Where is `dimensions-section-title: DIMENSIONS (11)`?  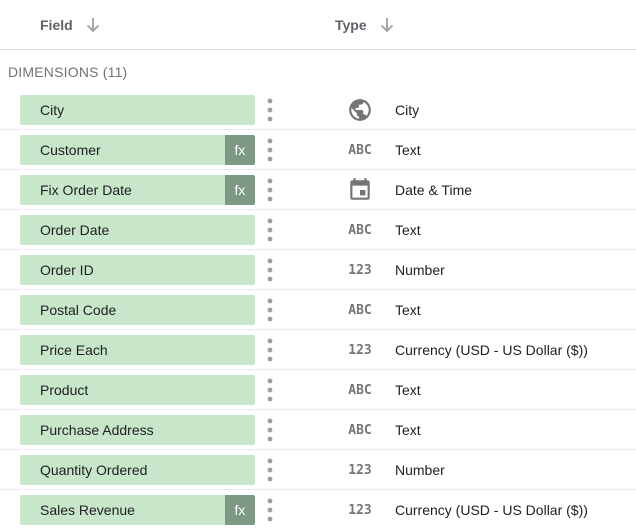 dimensions-section-title: DIMENSIONS (11) is located at coordinates (68, 72).